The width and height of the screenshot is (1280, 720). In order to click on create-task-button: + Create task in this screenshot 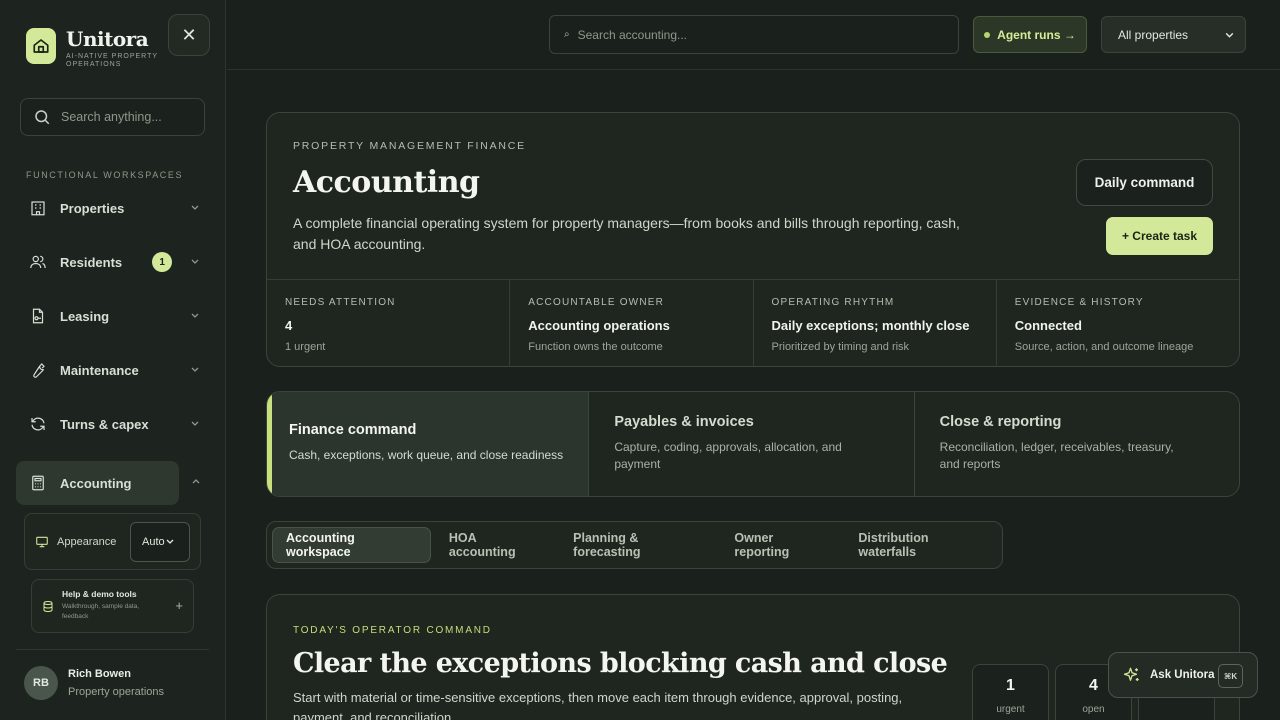, I will do `click(1159, 236)`.